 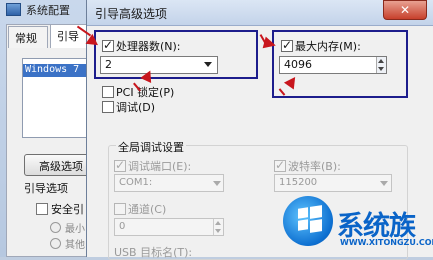 I want to click on debug-checkbox, so click(x=108, y=107).